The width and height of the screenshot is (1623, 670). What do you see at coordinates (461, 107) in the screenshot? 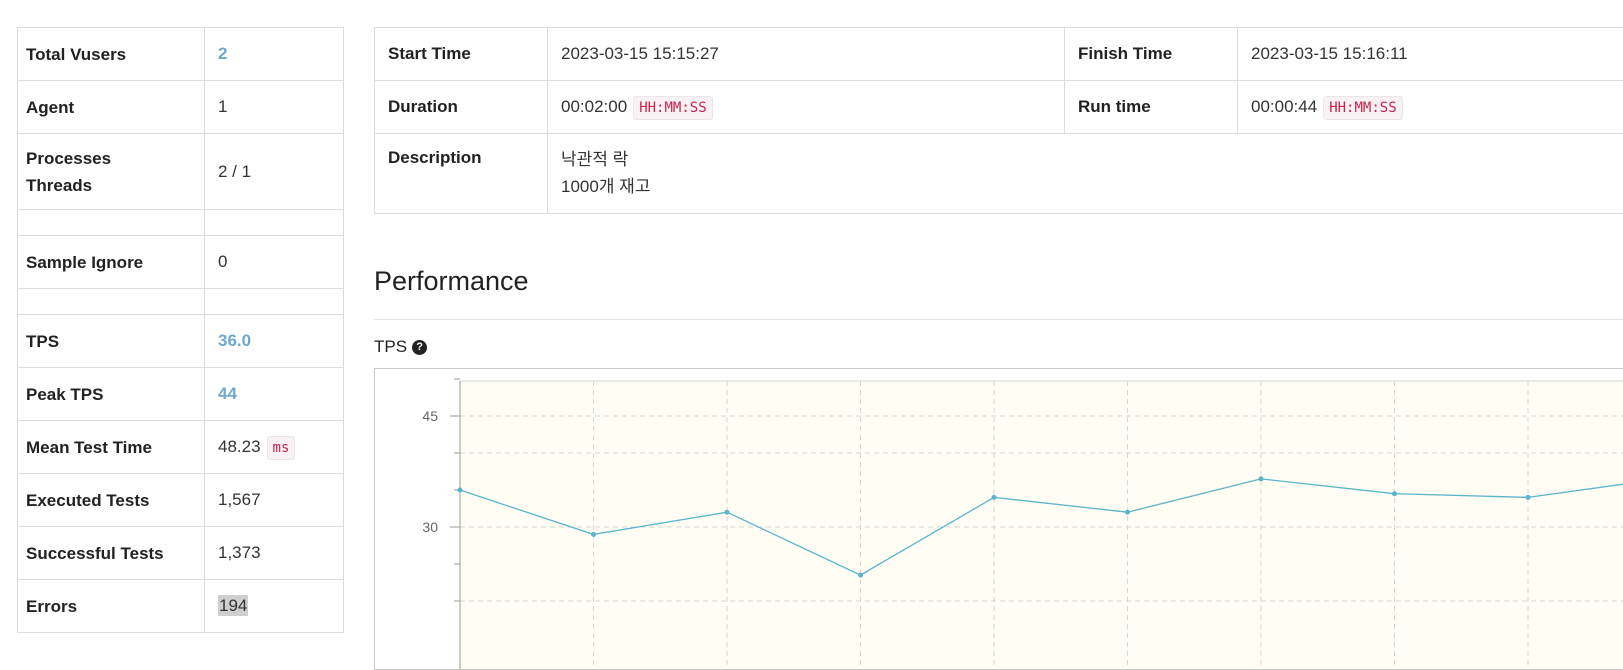
I see `duration-label: Duration` at bounding box center [461, 107].